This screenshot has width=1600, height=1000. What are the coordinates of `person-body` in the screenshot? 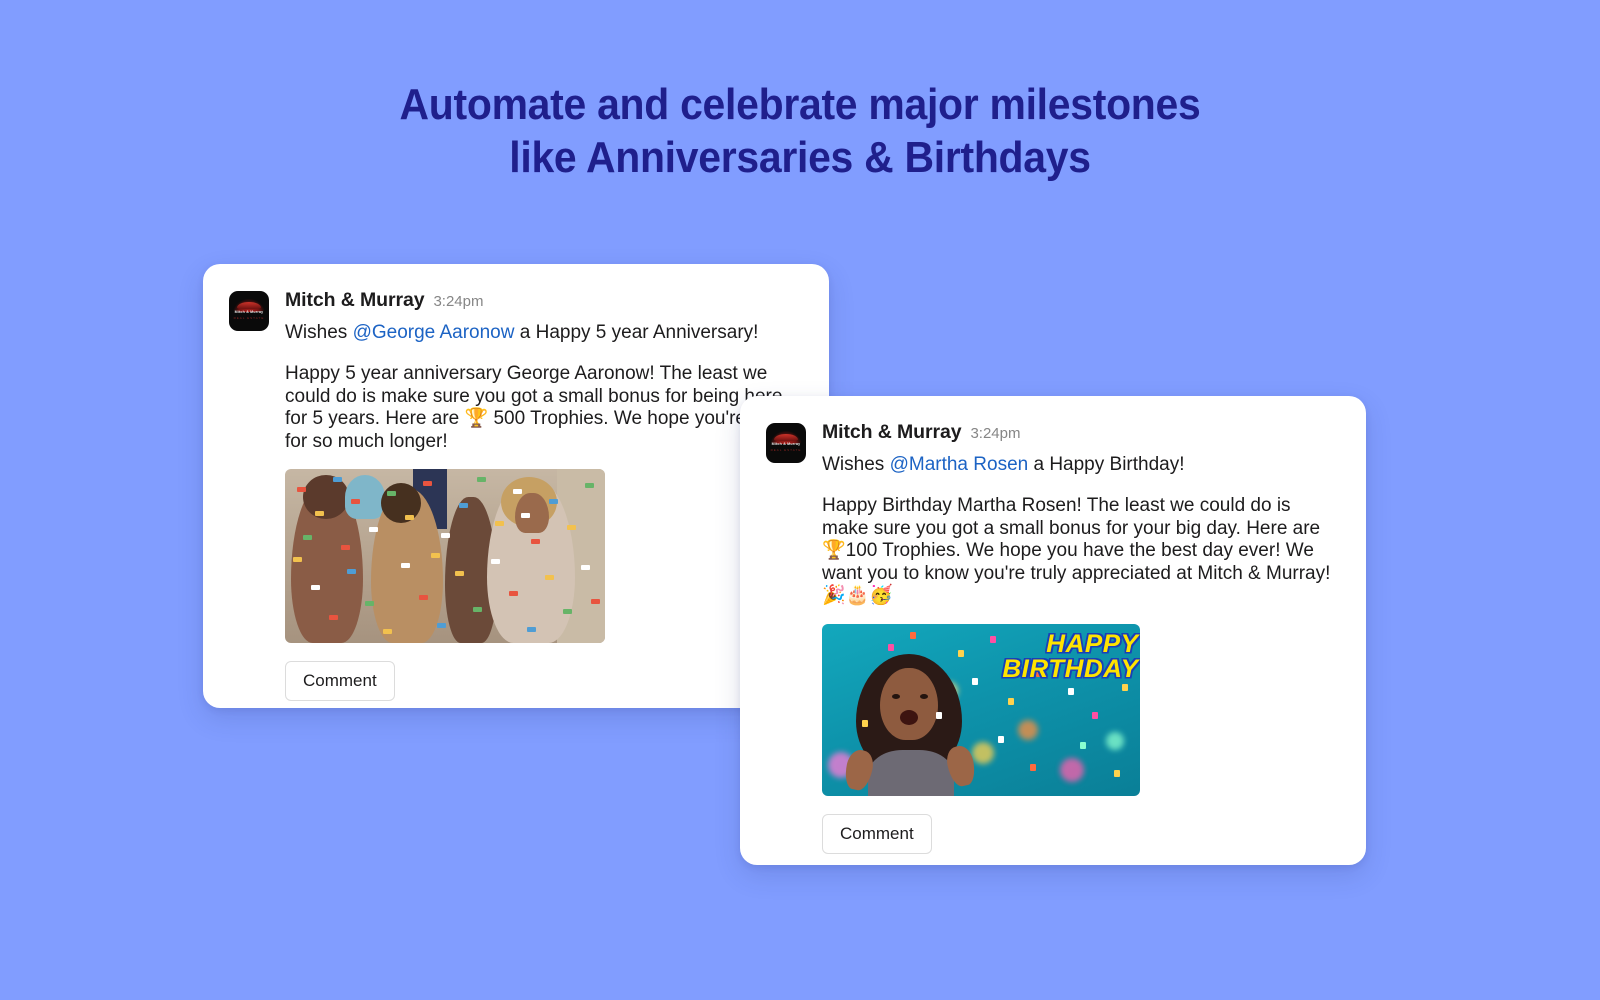 It's located at (911, 772).